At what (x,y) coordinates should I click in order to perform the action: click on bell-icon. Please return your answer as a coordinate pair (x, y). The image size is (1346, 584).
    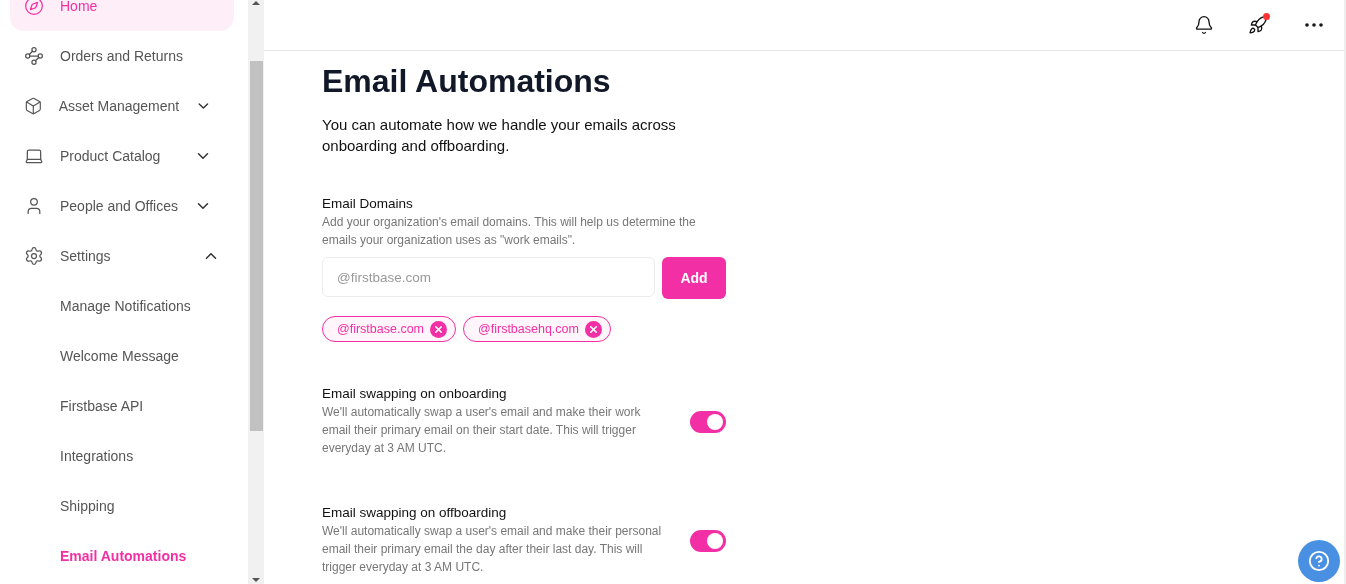
    Looking at the image, I should click on (1204, 25).